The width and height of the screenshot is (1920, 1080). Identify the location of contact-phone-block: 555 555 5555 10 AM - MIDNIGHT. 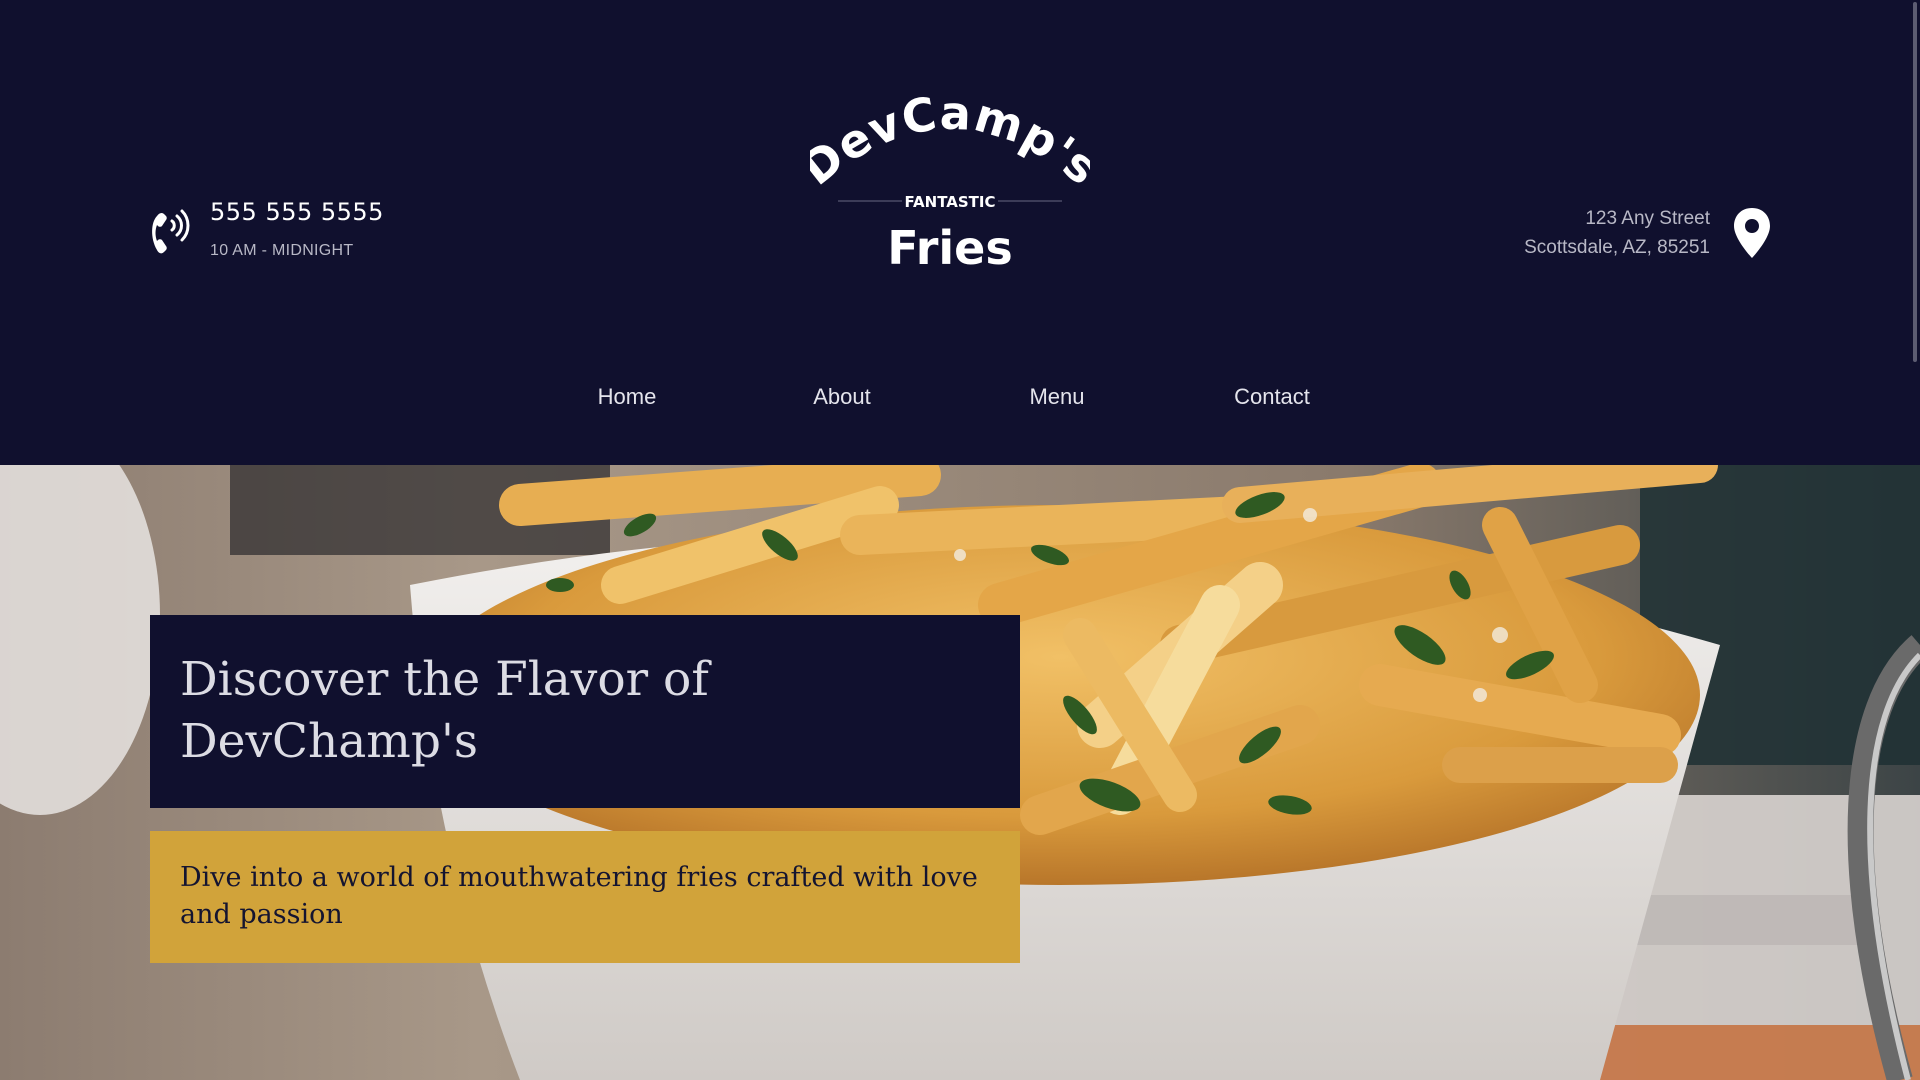
(266, 230).